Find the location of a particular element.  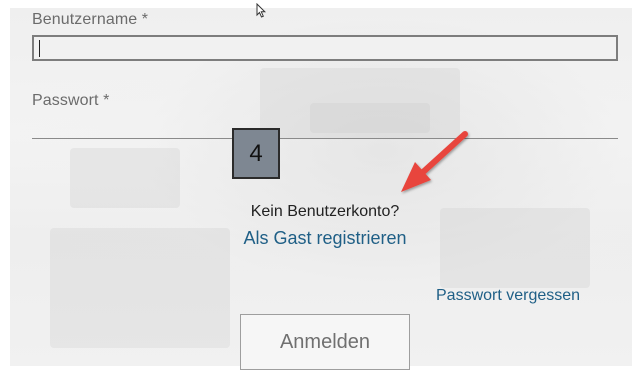

password-input is located at coordinates (325, 138).